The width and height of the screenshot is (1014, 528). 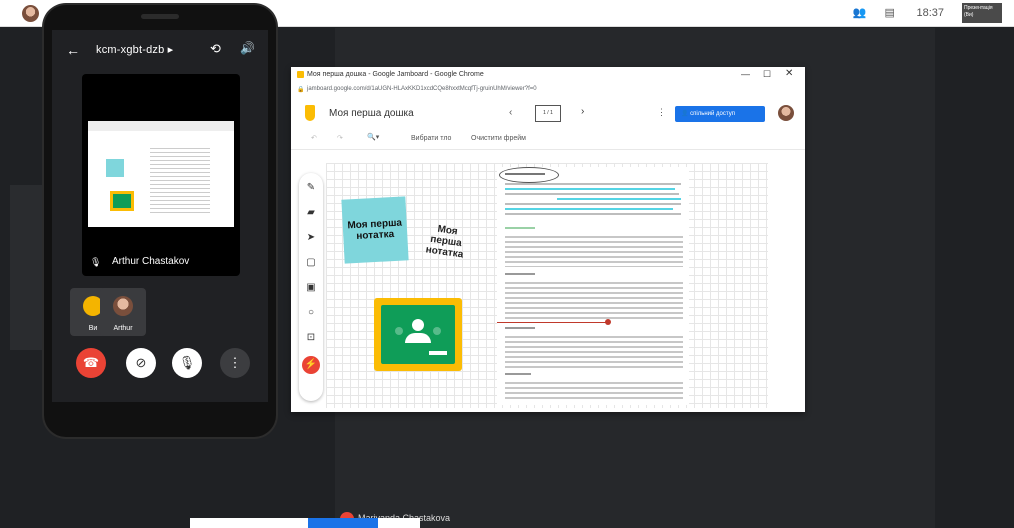 I want to click on classroom-bar, so click(x=438, y=353).